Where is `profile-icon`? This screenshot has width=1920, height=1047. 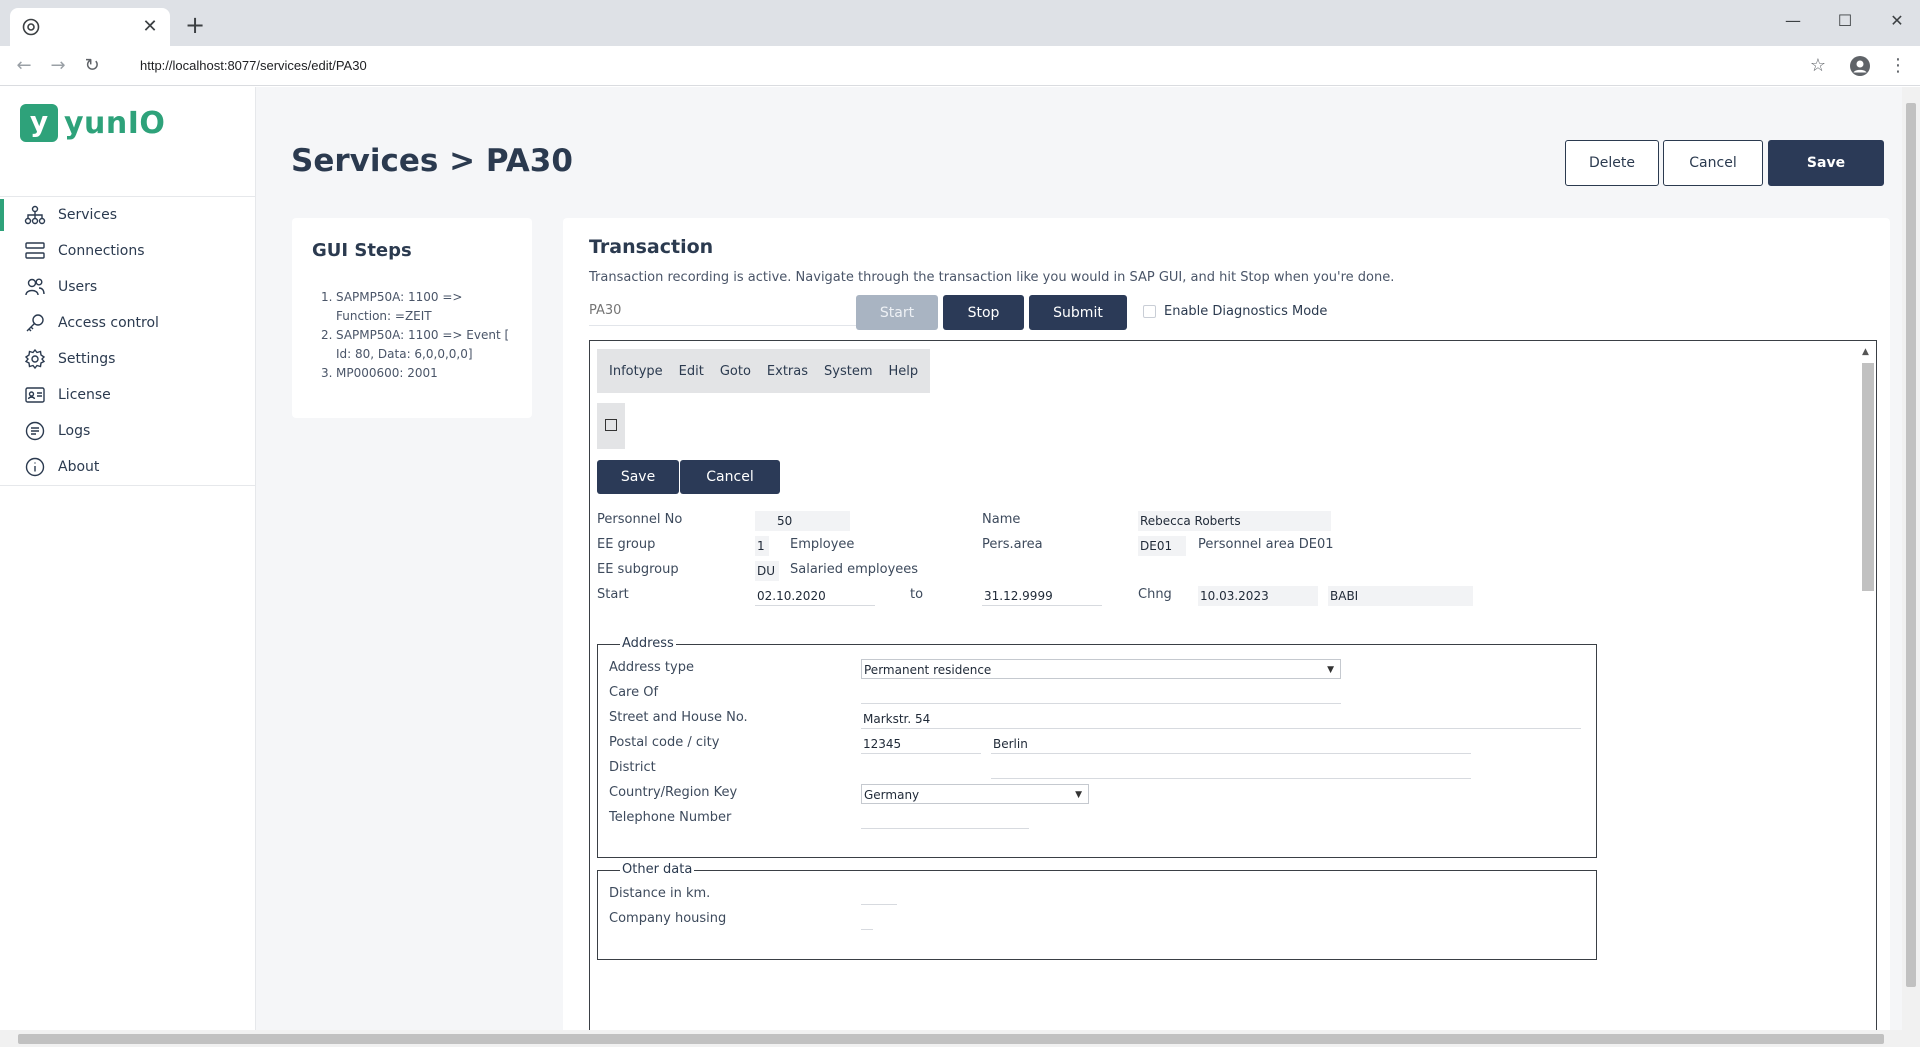 profile-icon is located at coordinates (1860, 66).